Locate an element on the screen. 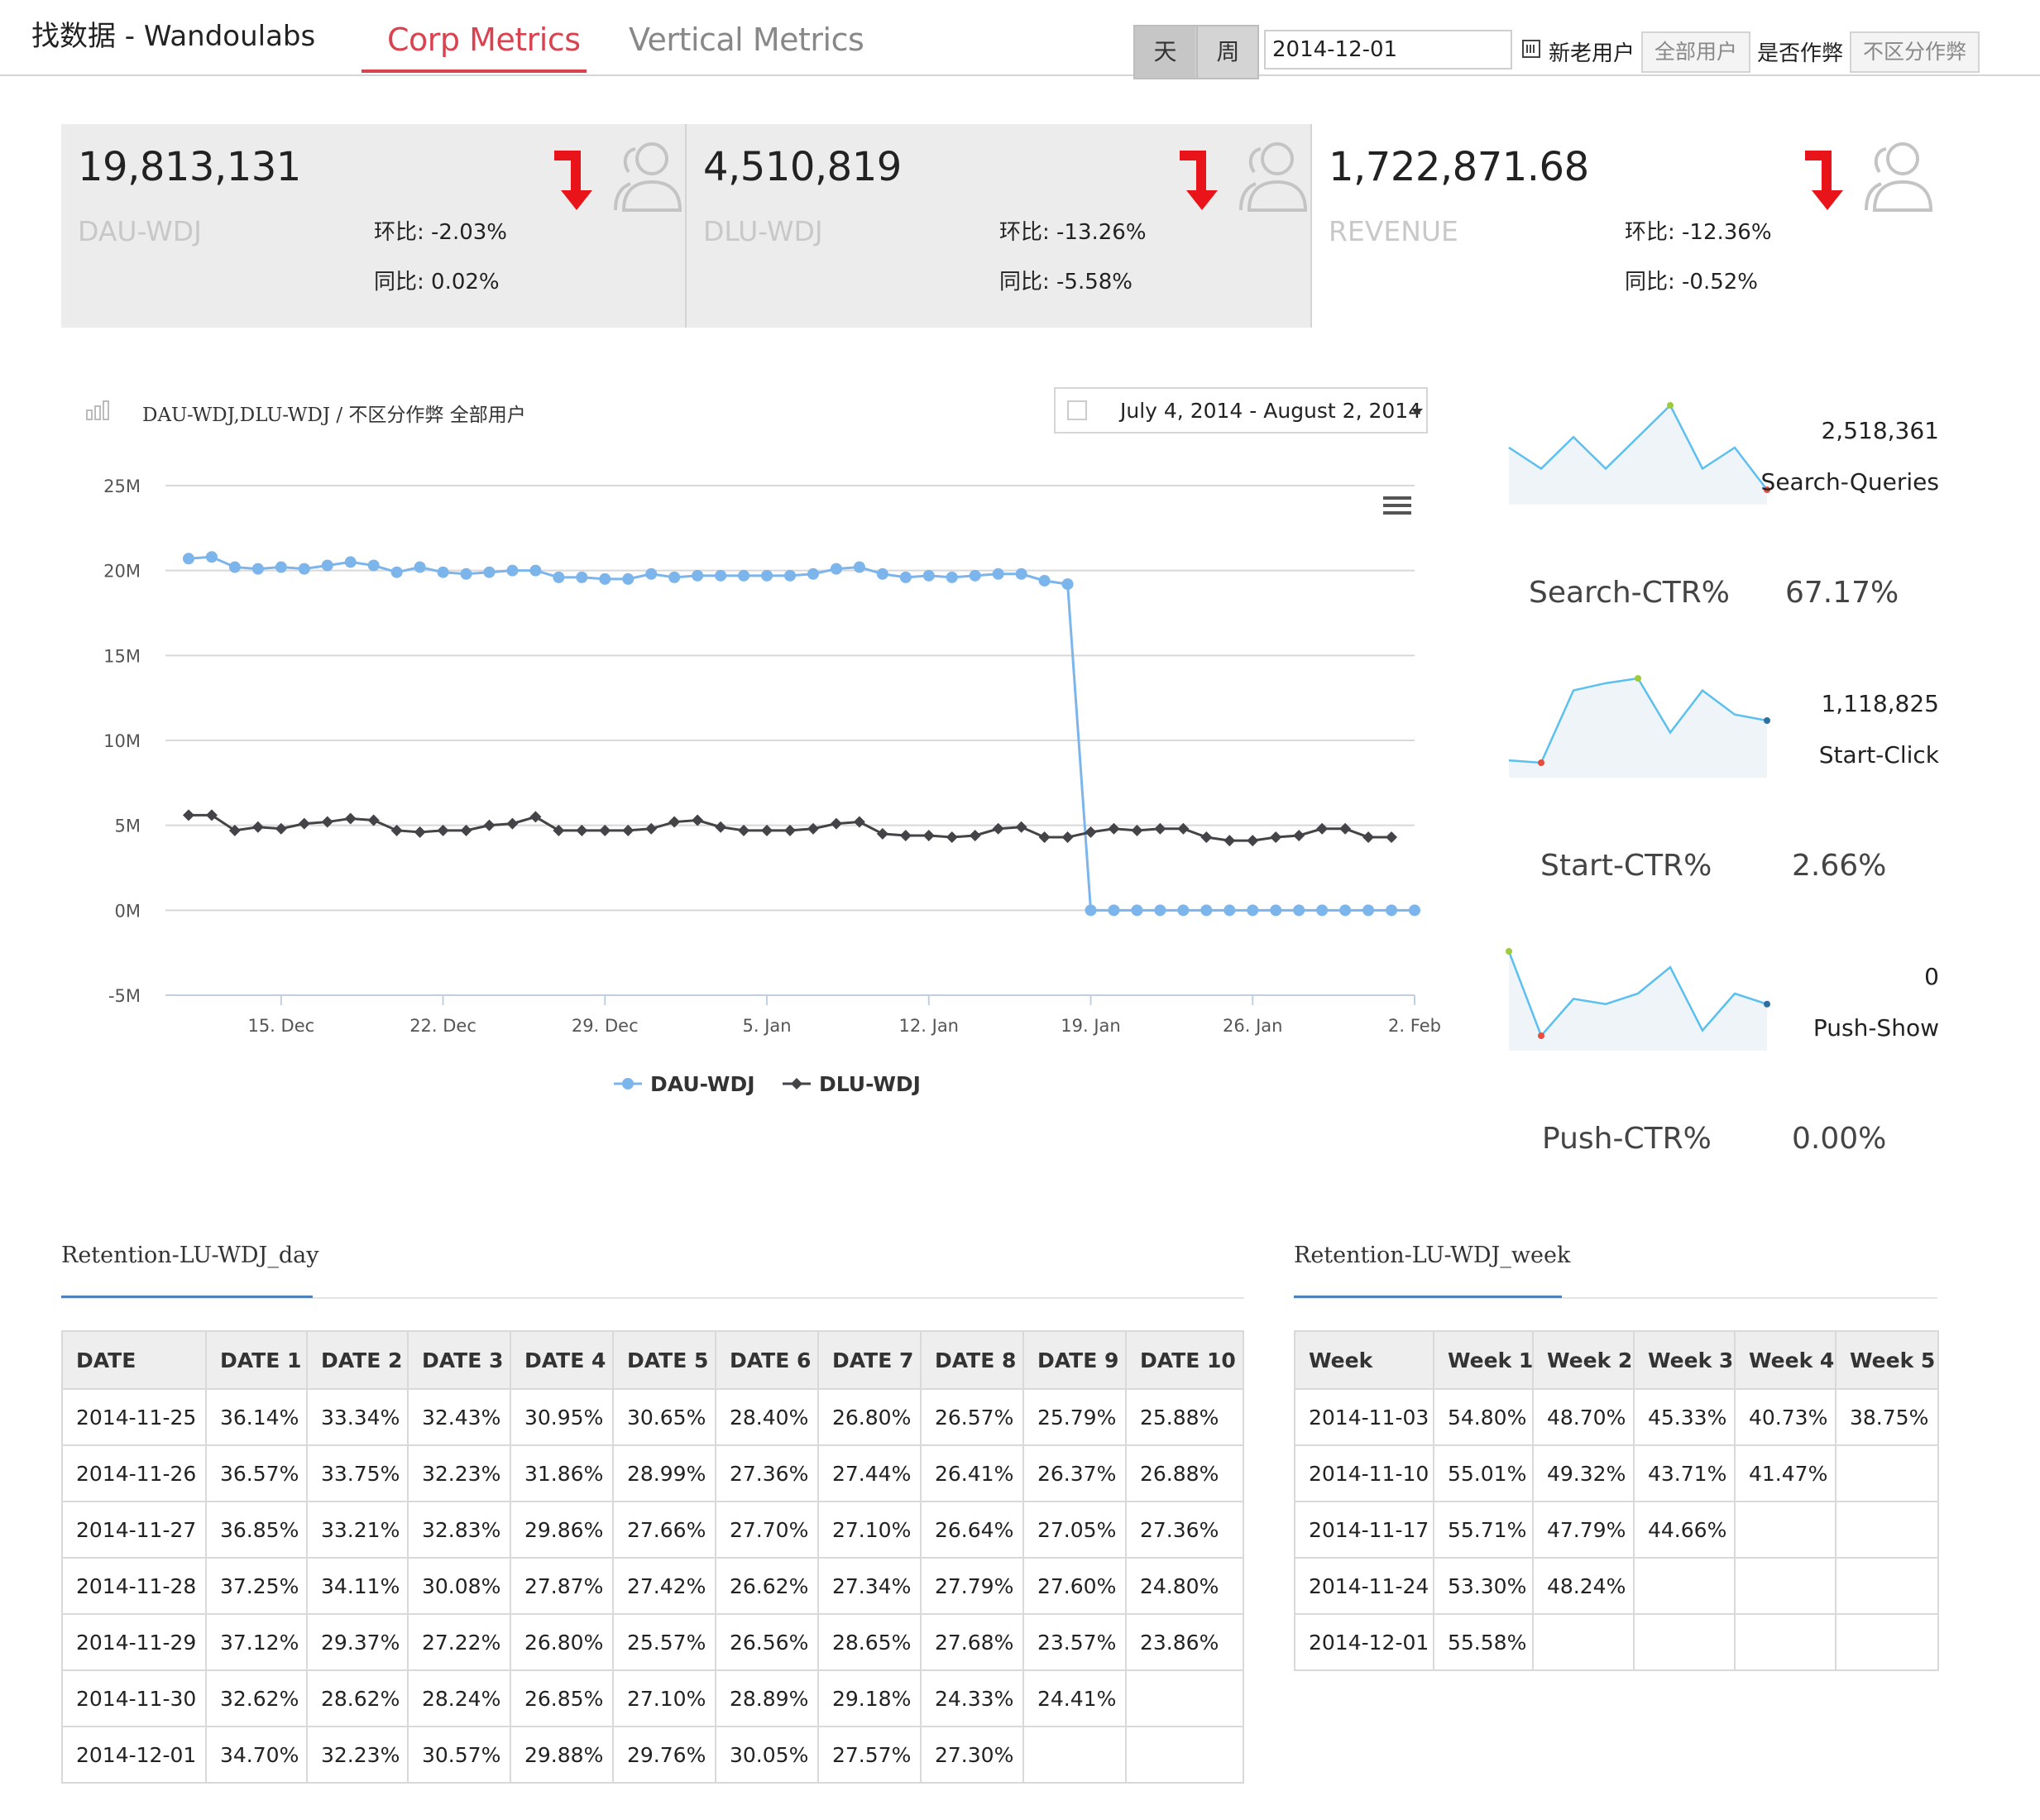 This screenshot has height=1820, width=2040. retention-cell: 55.58% is located at coordinates (1483, 1642).